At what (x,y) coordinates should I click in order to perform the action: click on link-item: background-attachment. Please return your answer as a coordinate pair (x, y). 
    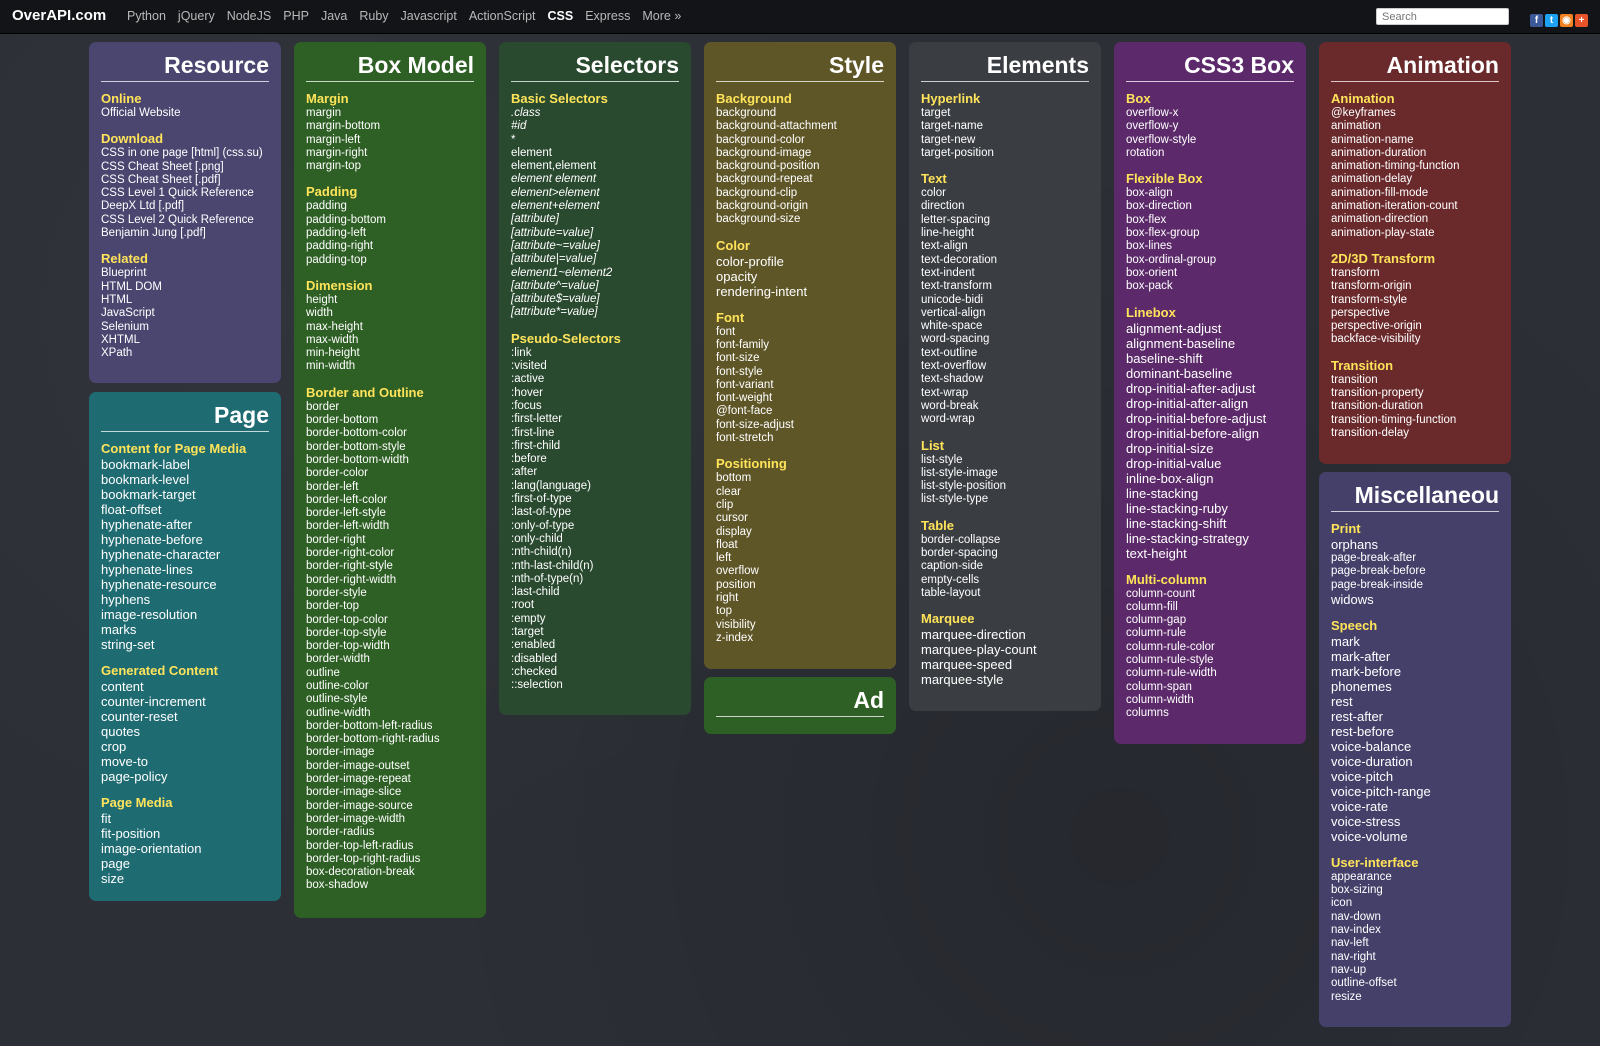
    Looking at the image, I should click on (800, 126).